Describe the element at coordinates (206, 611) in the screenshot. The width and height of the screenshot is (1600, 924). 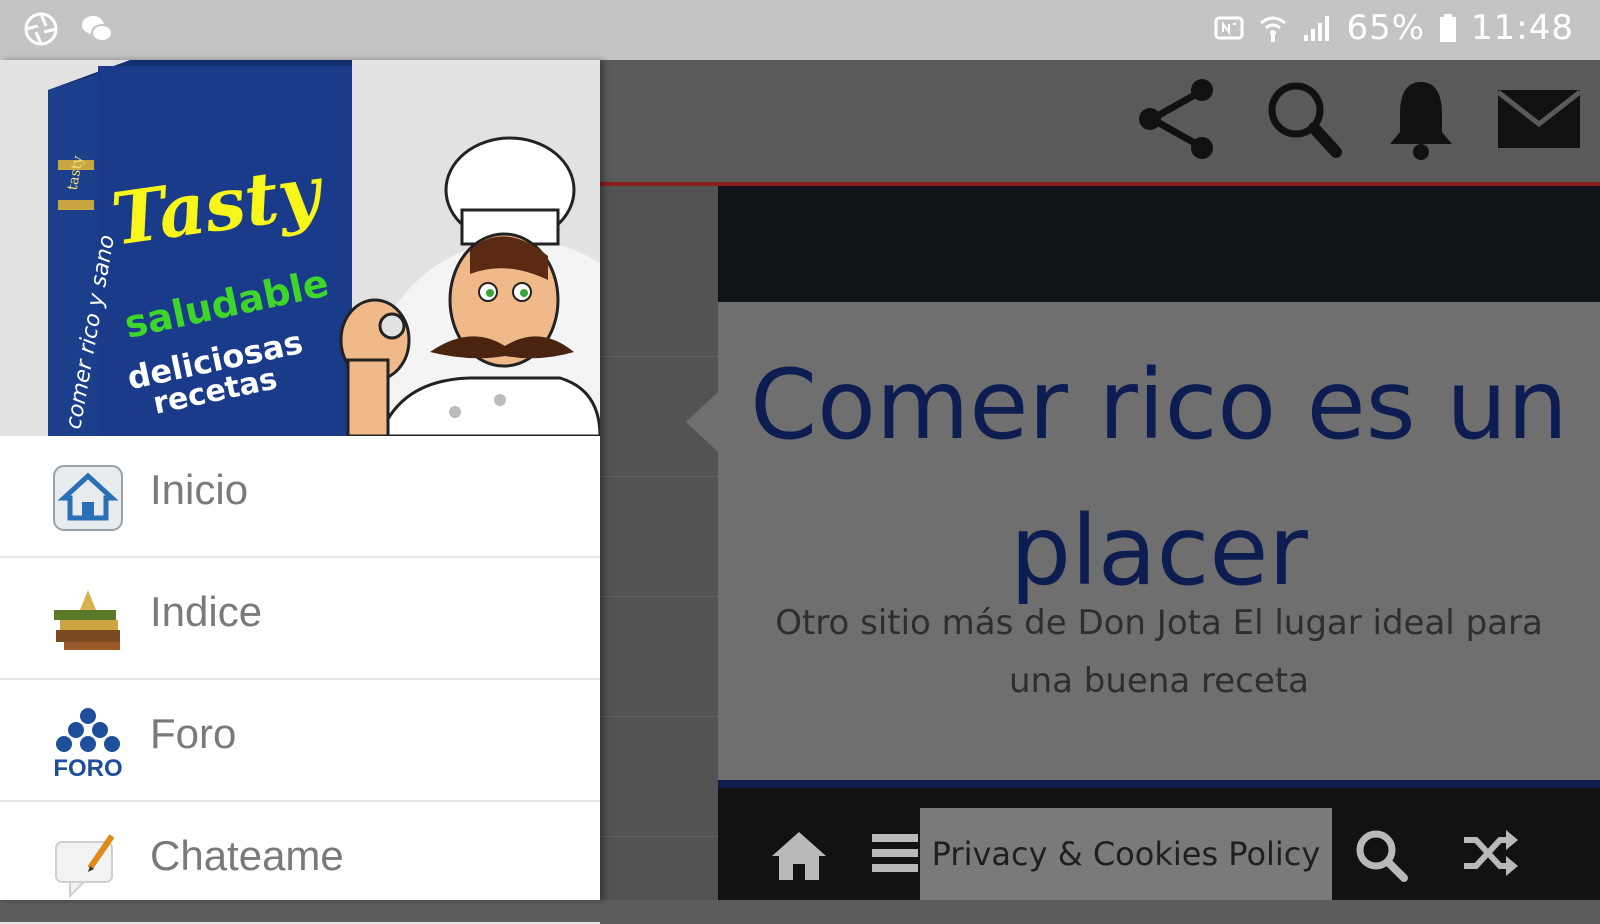
I see `menu-label-indice: Indice` at that location.